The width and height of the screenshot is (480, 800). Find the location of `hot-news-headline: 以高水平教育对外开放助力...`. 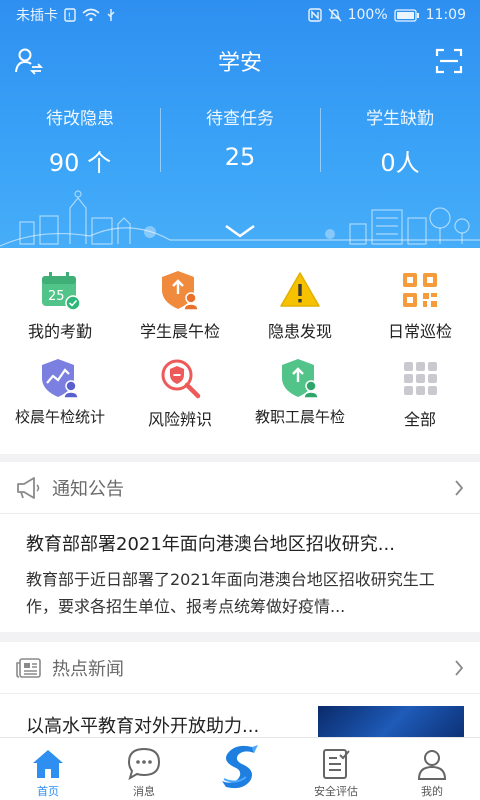

hot-news-headline: 以高水平教育对外开放助力... is located at coordinates (150, 715).